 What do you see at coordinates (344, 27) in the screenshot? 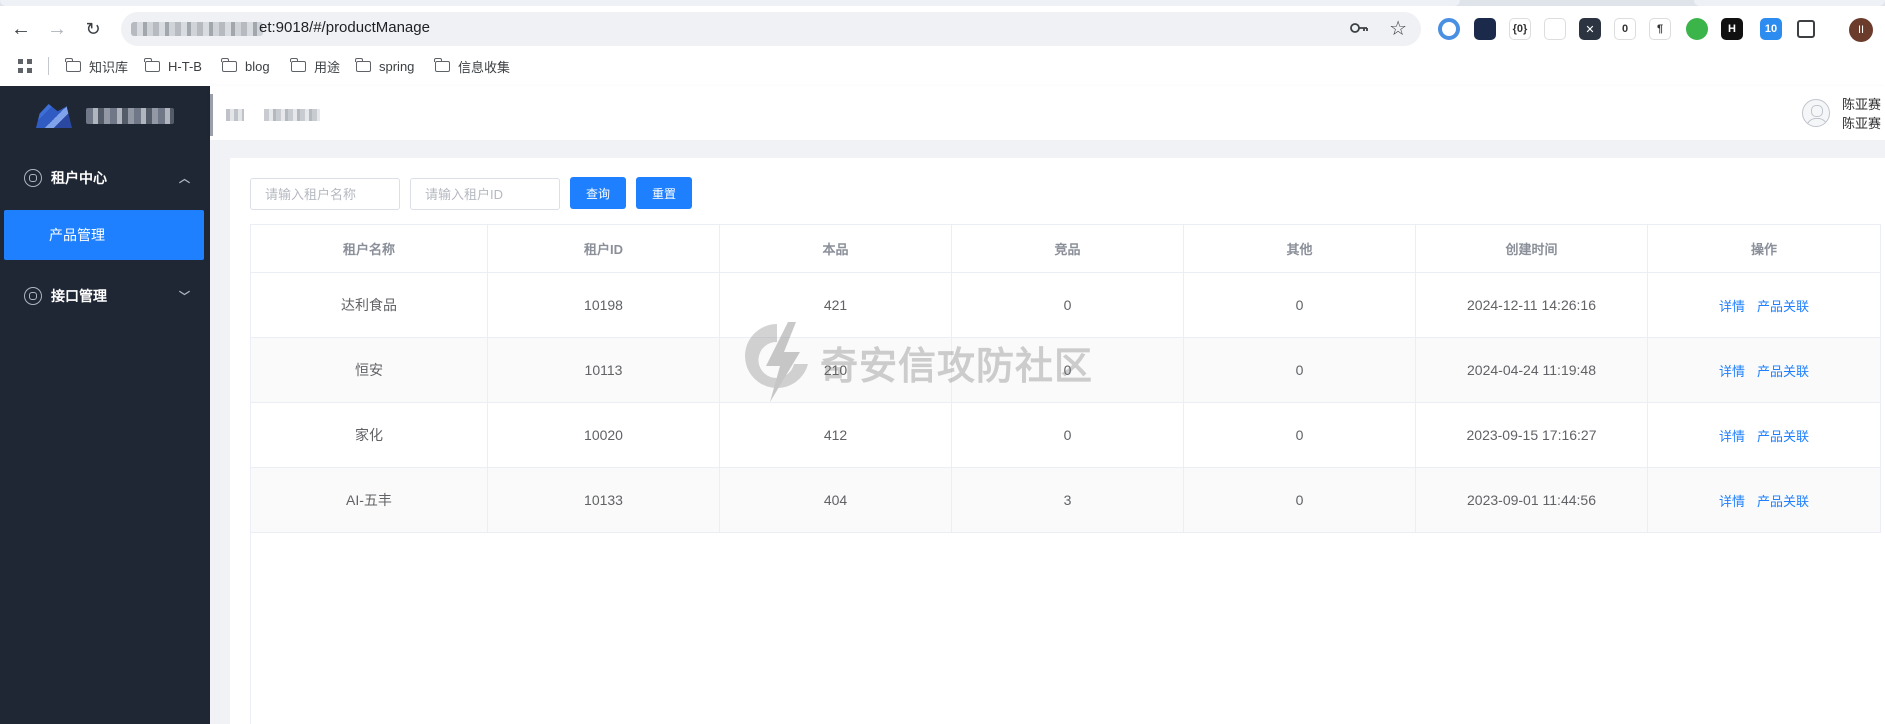
I see `url-text: et:9018/#/productManage` at bounding box center [344, 27].